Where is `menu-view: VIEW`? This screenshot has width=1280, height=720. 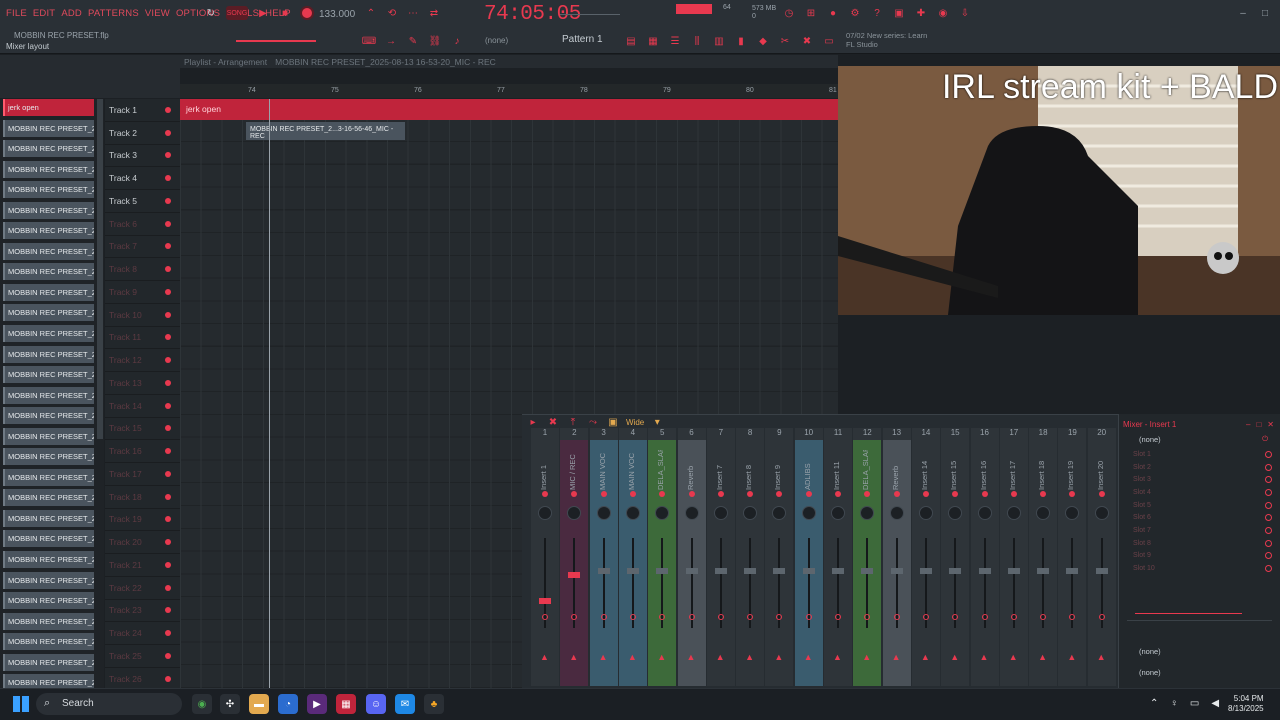
menu-view: VIEW is located at coordinates (157, 13).